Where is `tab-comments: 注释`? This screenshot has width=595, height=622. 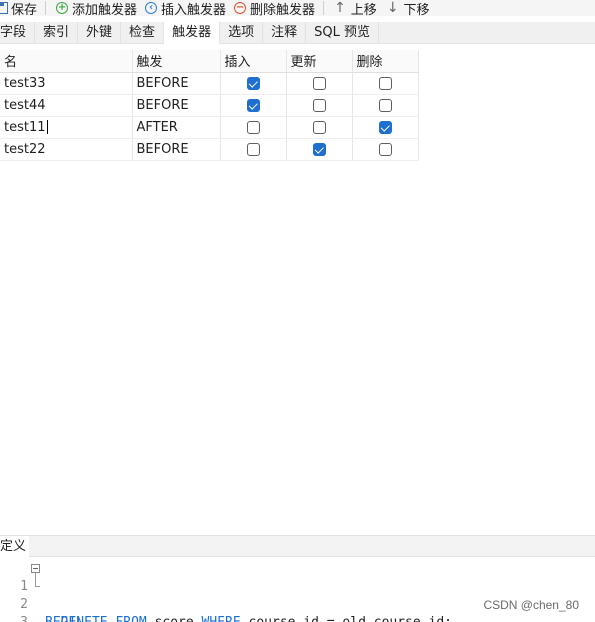
tab-comments: 注释 is located at coordinates (285, 33).